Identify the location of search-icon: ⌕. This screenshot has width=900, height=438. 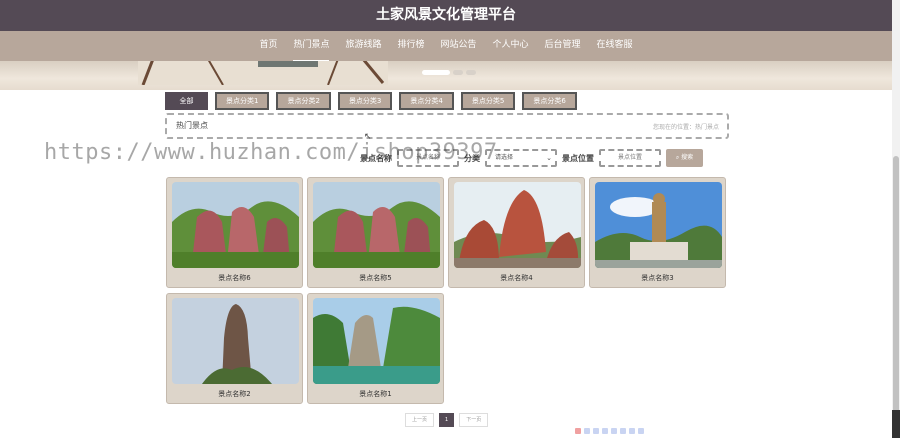
(677, 157).